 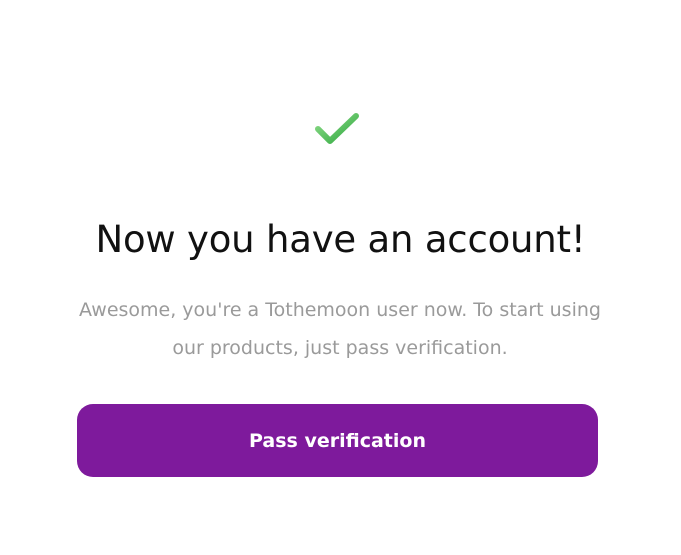 I want to click on checkmark-icon, so click(x=337, y=128).